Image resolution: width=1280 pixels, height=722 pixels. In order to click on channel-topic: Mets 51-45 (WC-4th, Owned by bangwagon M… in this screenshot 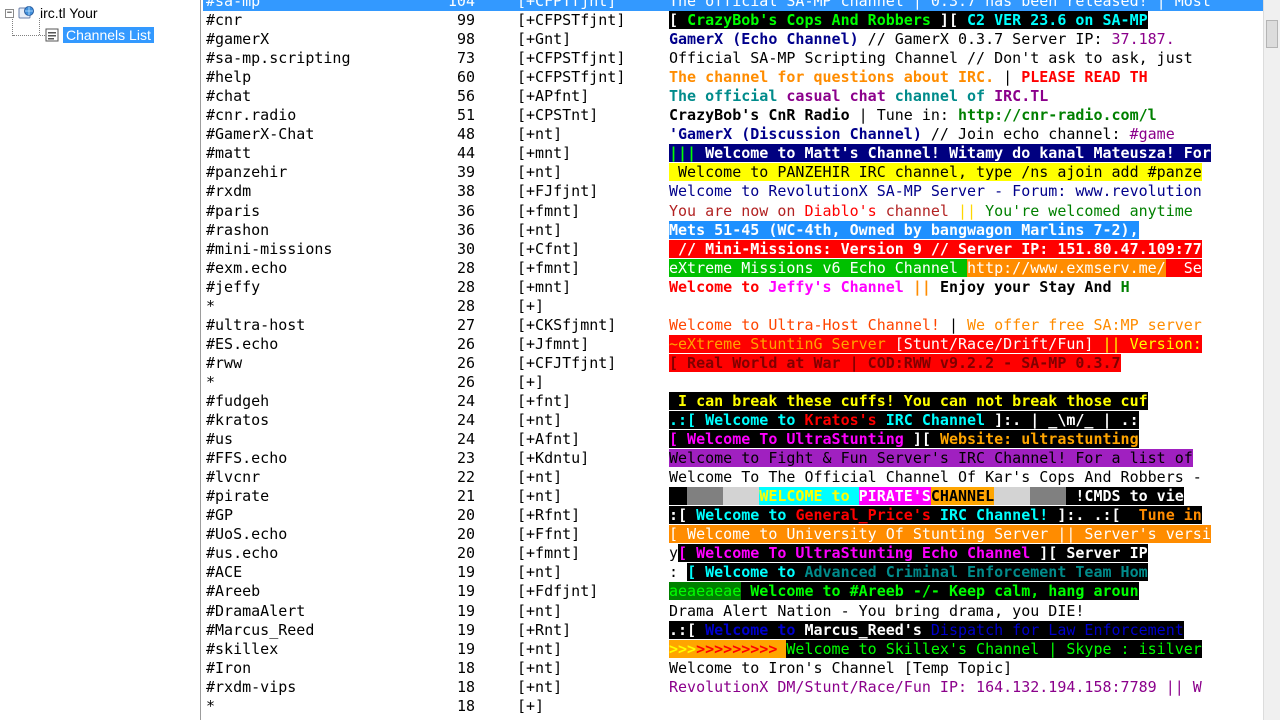, I will do `click(966, 230)`.